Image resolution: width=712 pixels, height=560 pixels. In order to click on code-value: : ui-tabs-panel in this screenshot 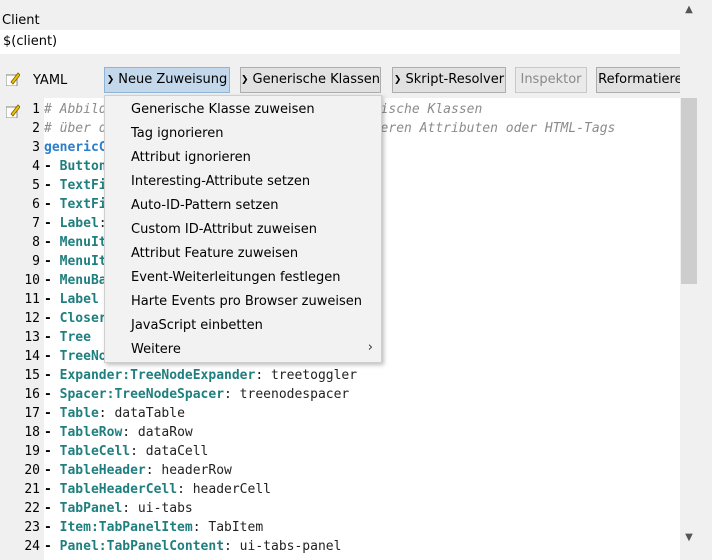, I will do `click(283, 546)`.